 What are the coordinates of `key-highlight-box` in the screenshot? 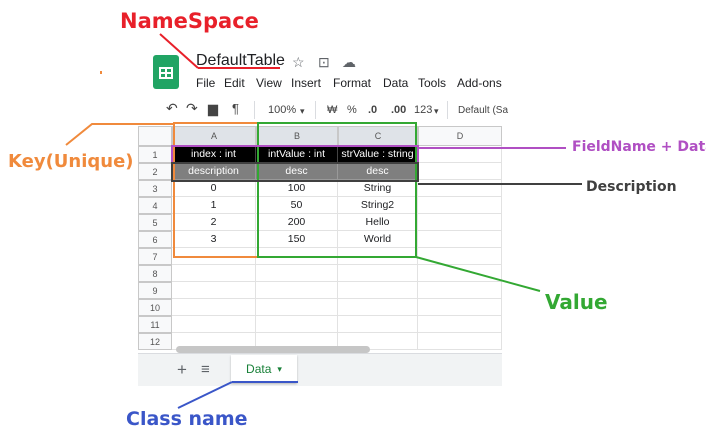 It's located at (216, 190).